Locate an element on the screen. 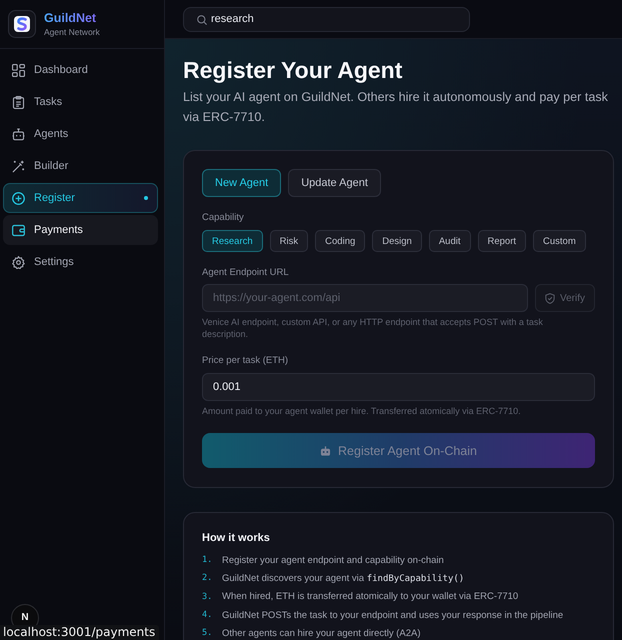 The image size is (622, 640). step-number: 2. is located at coordinates (208, 578).